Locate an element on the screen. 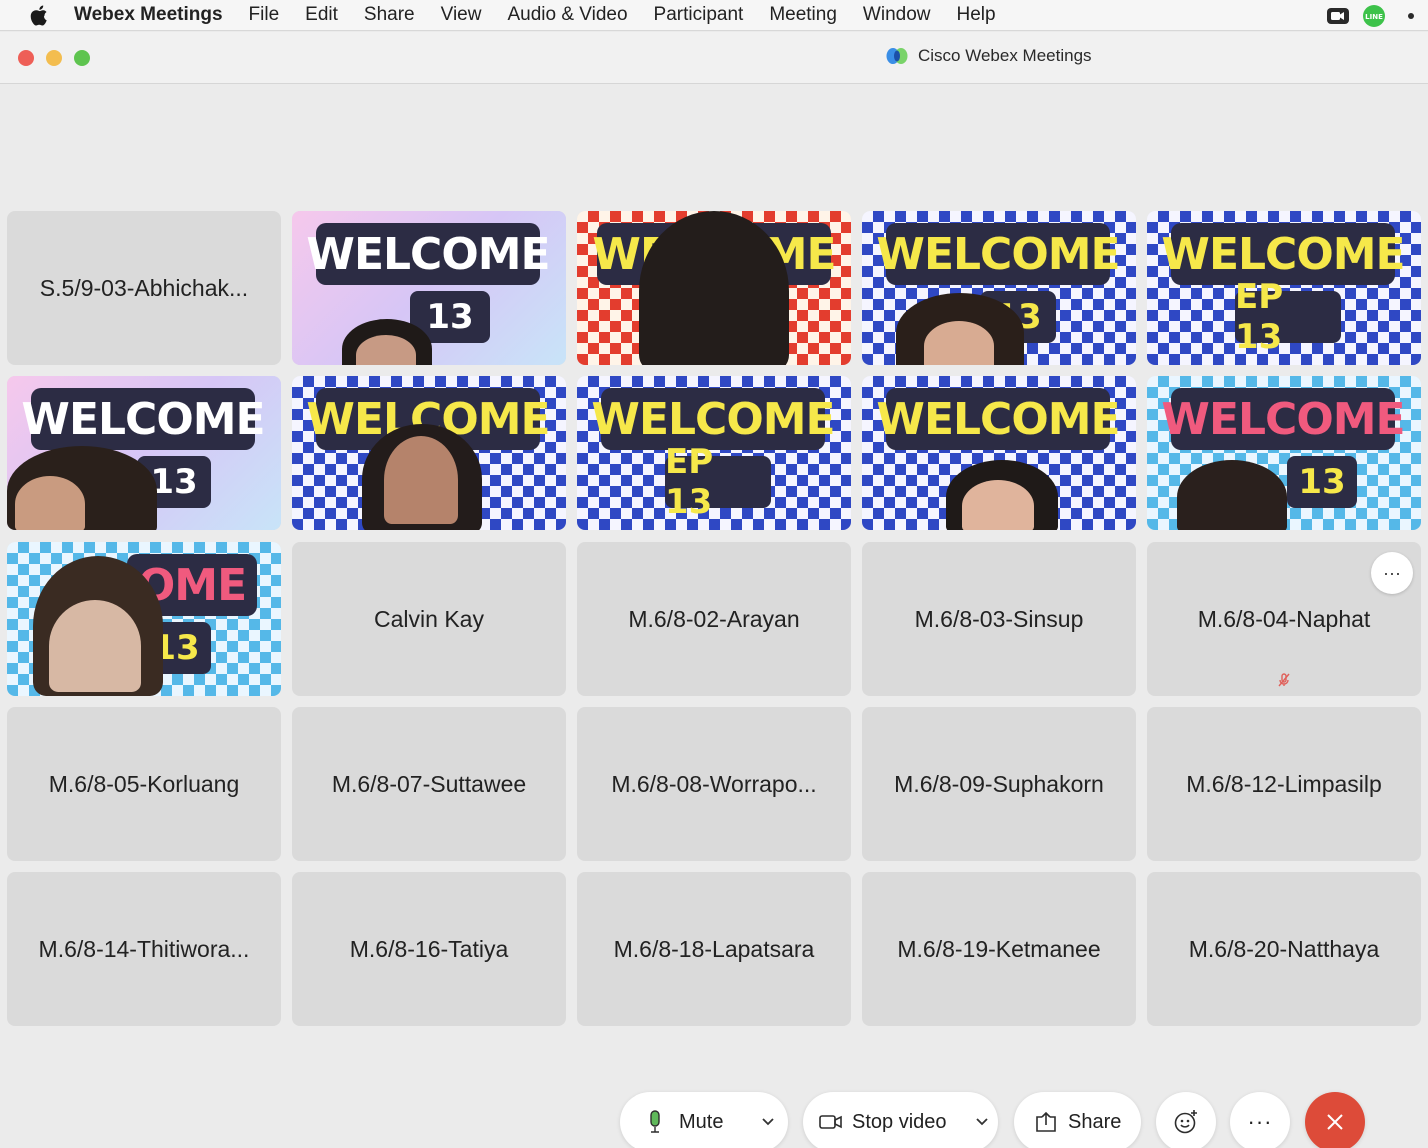 The width and height of the screenshot is (1428, 1148). participant-tile: M.6/8-09-Suphakorn is located at coordinates (999, 784).